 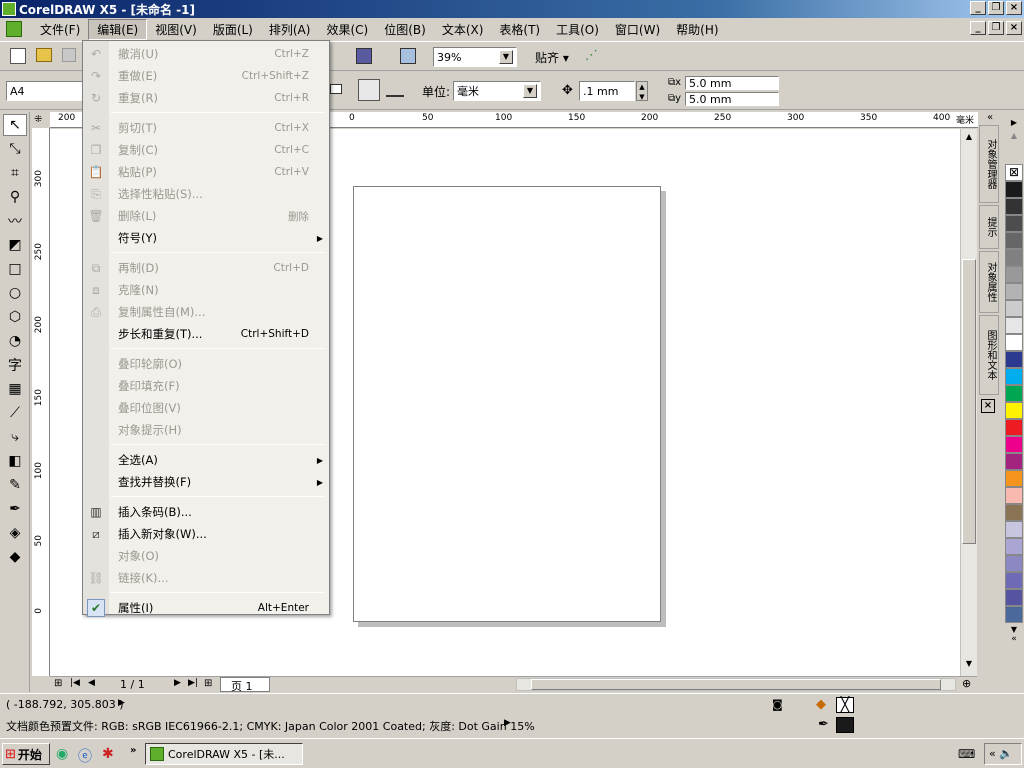 I want to click on edit-menu-item: 查找并替换(F) ▶, so click(x=206, y=482).